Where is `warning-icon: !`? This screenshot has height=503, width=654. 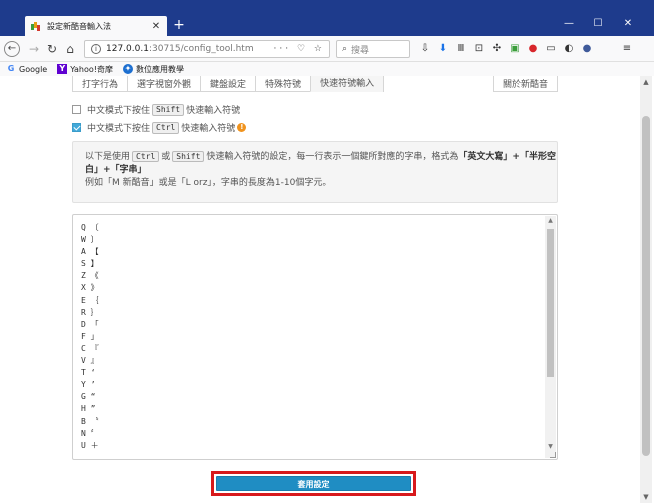
warning-icon: ! is located at coordinates (242, 127).